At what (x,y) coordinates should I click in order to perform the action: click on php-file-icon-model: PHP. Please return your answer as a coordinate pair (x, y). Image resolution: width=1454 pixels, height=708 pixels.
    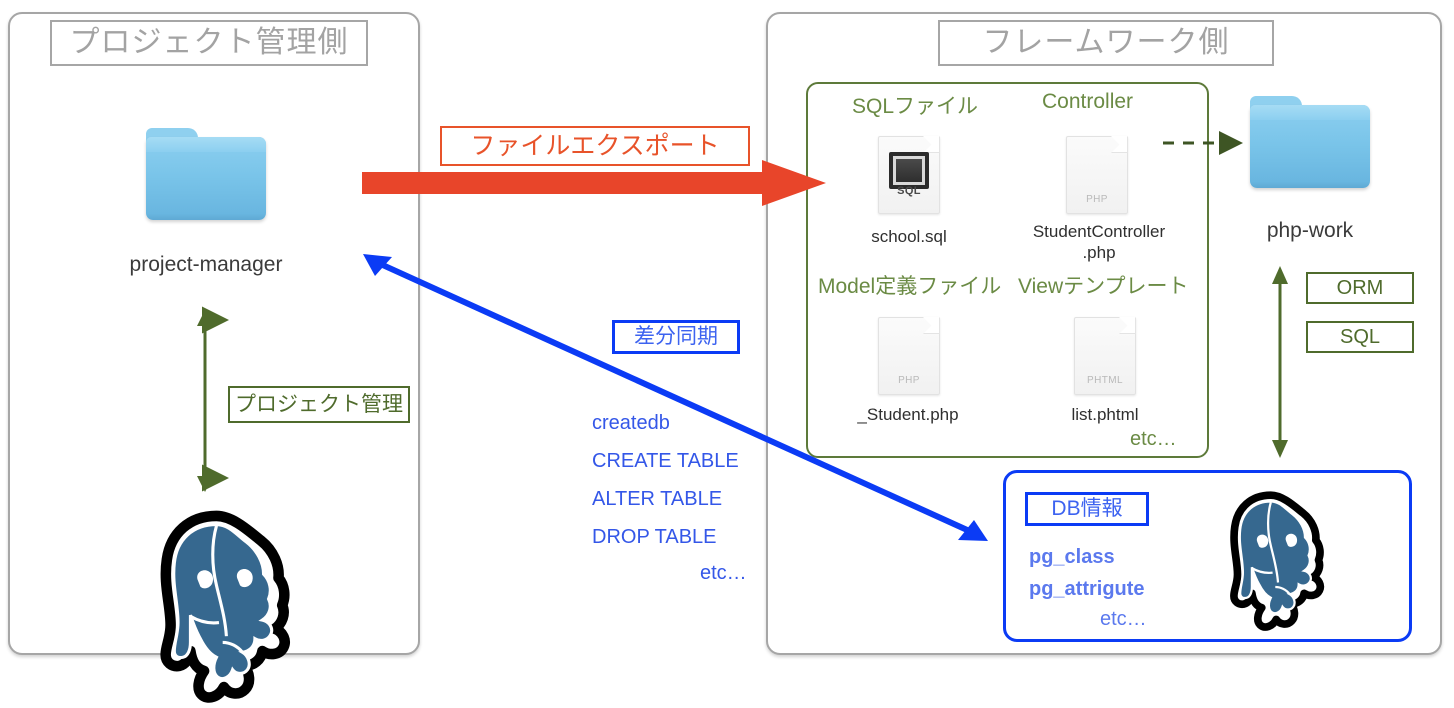
    Looking at the image, I should click on (909, 356).